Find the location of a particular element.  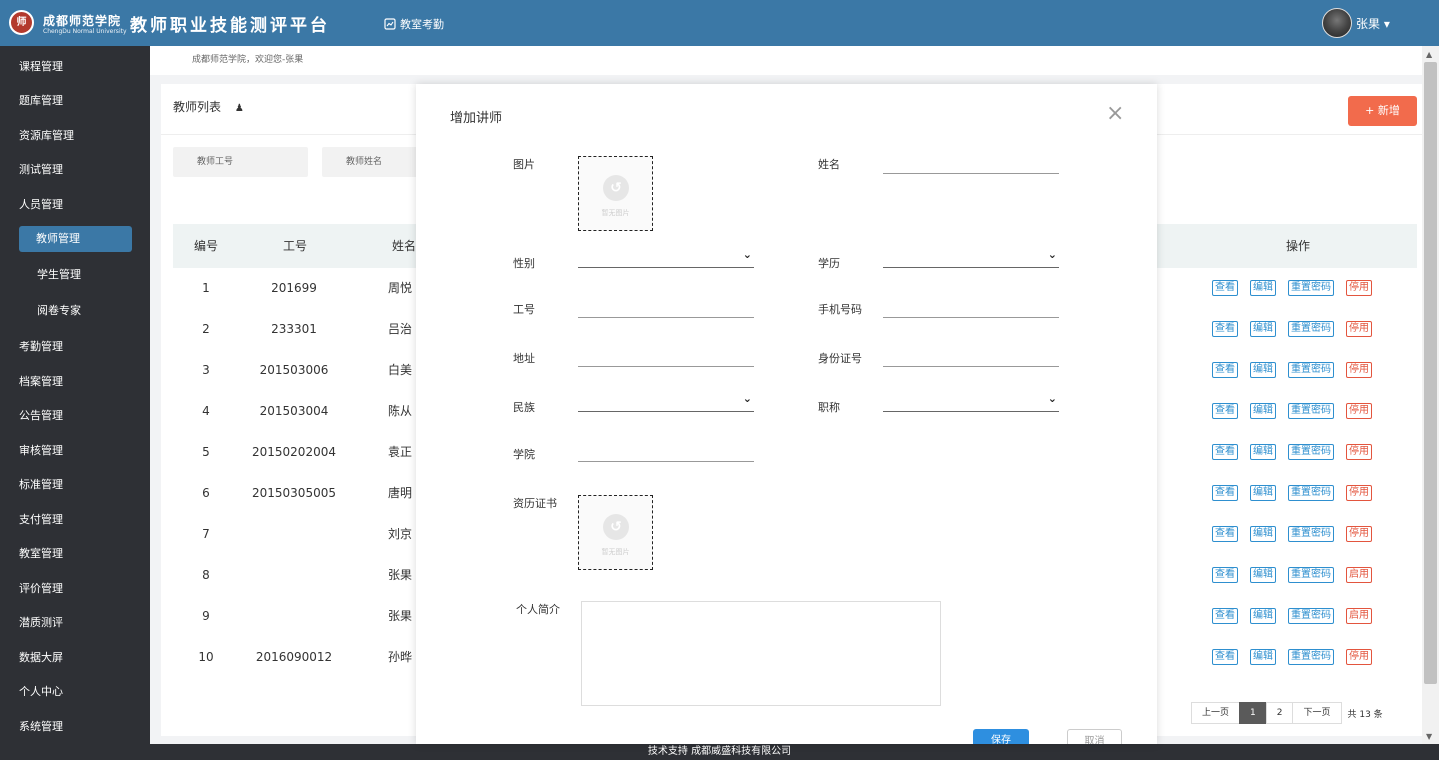

add-teacher-button: + 新增 is located at coordinates (1382, 111).